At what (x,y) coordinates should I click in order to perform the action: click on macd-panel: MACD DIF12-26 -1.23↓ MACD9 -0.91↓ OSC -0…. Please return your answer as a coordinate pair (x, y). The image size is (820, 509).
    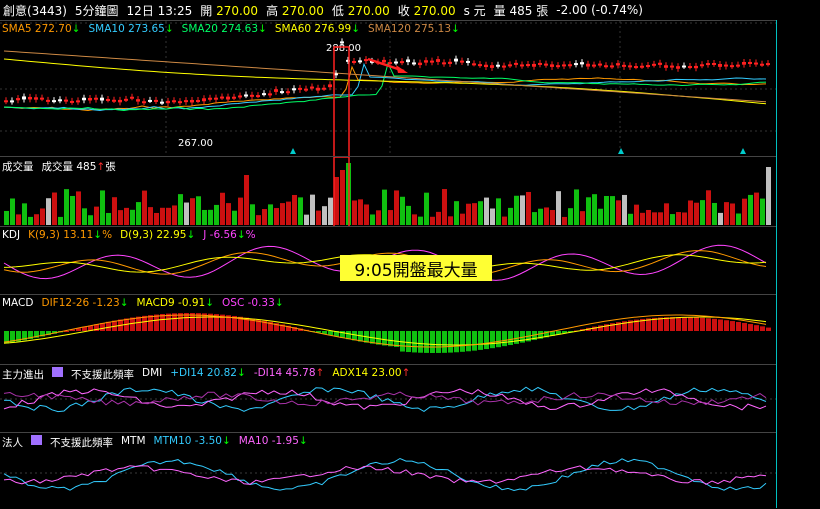
    Looking at the image, I should click on (388, 329).